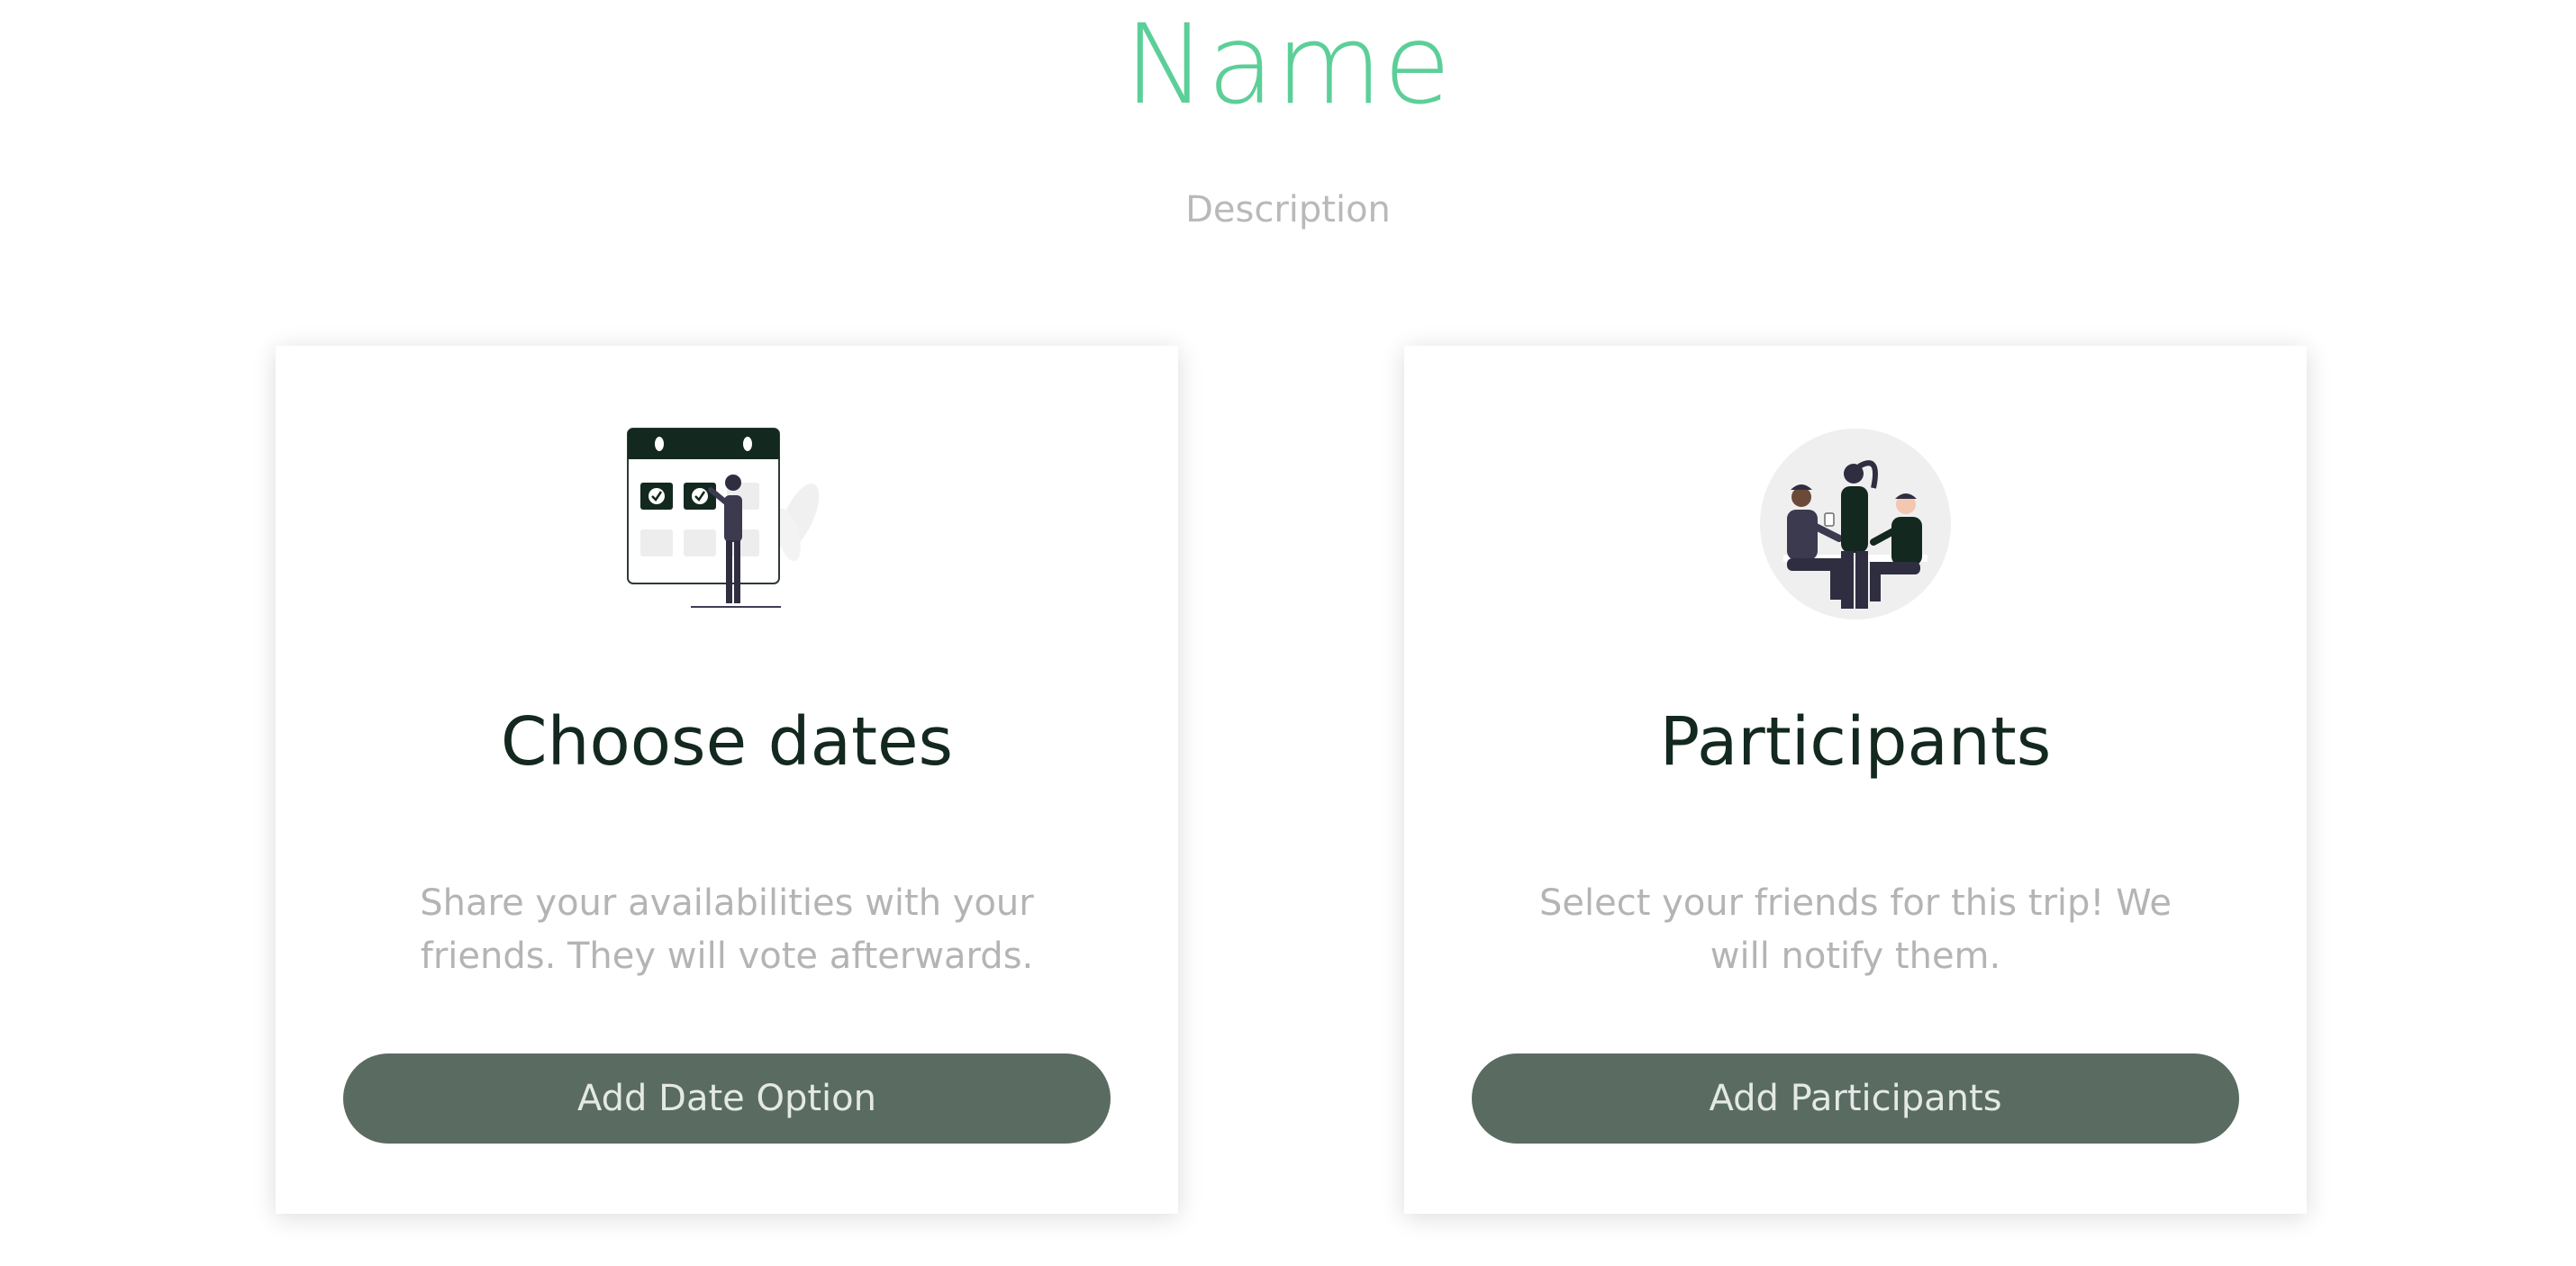  What do you see at coordinates (1855, 530) in the screenshot?
I see `people-meeting-illustration-icon` at bounding box center [1855, 530].